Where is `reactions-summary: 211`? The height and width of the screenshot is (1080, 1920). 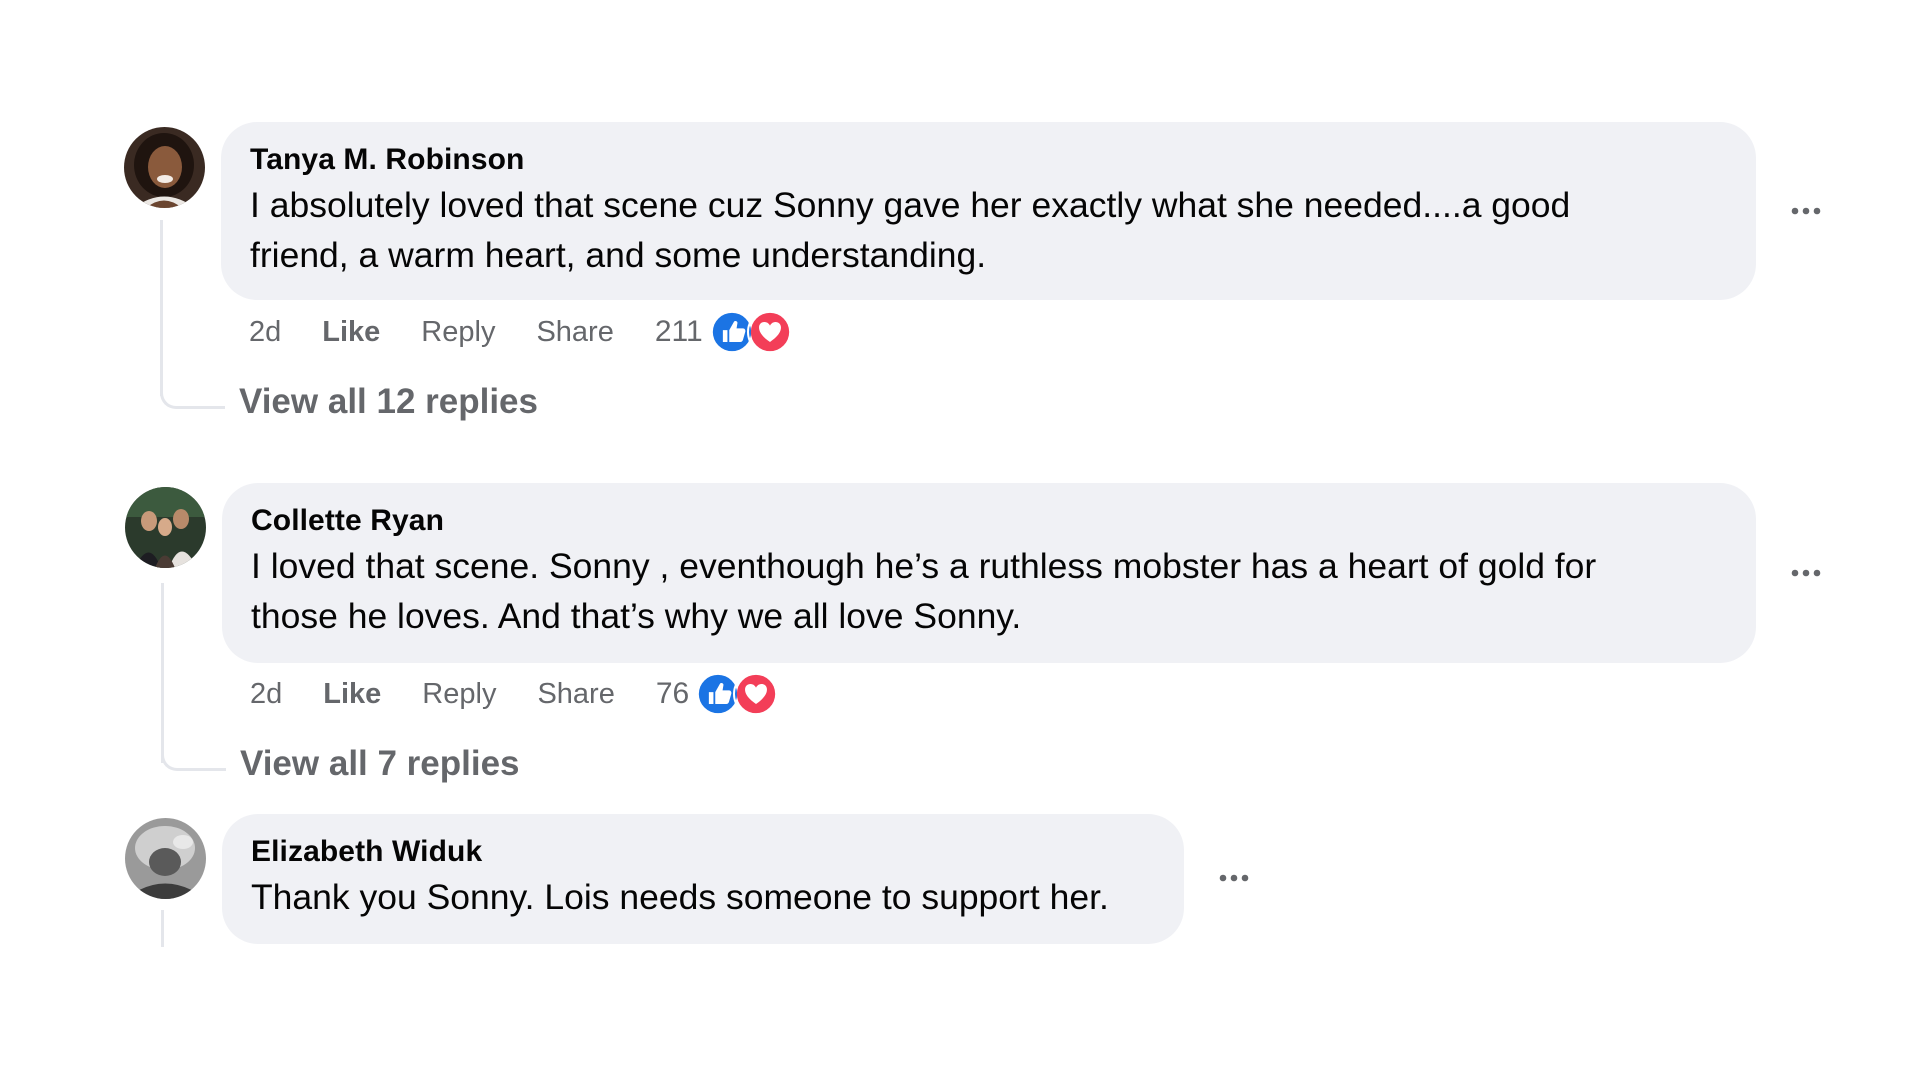
reactions-summary: 211 is located at coordinates (724, 332).